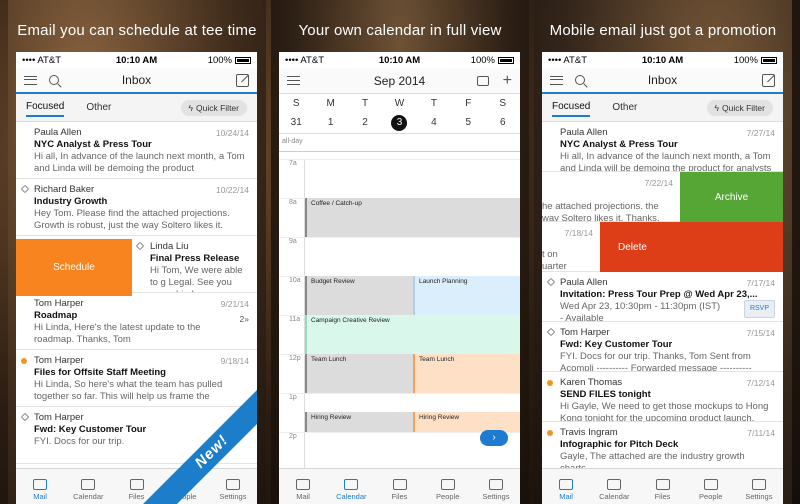  What do you see at coordinates (169, 246) in the screenshot?
I see `mail-sender: Linda Liu` at bounding box center [169, 246].